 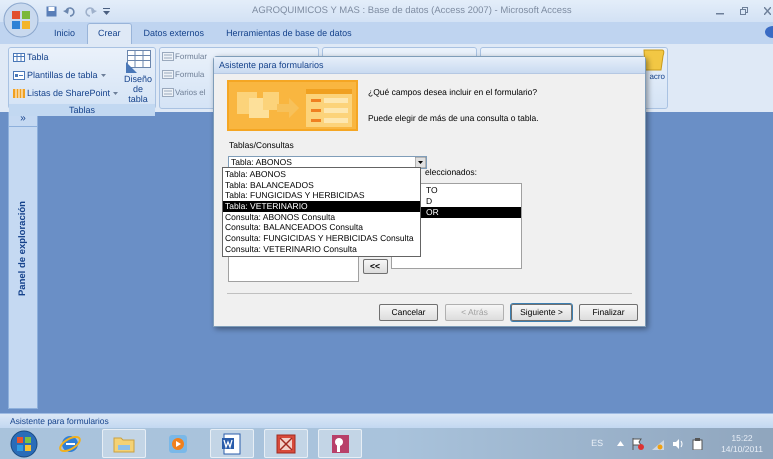 I want to click on pane-title: Panel de exploración, so click(x=22, y=248).